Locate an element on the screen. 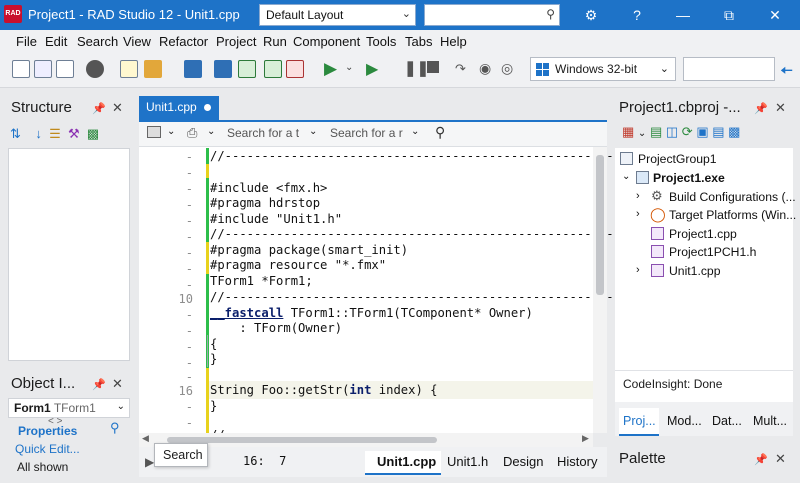 This screenshot has width=800, height=483. arrow-left-icon: 🠤 is located at coordinates (786, 73).